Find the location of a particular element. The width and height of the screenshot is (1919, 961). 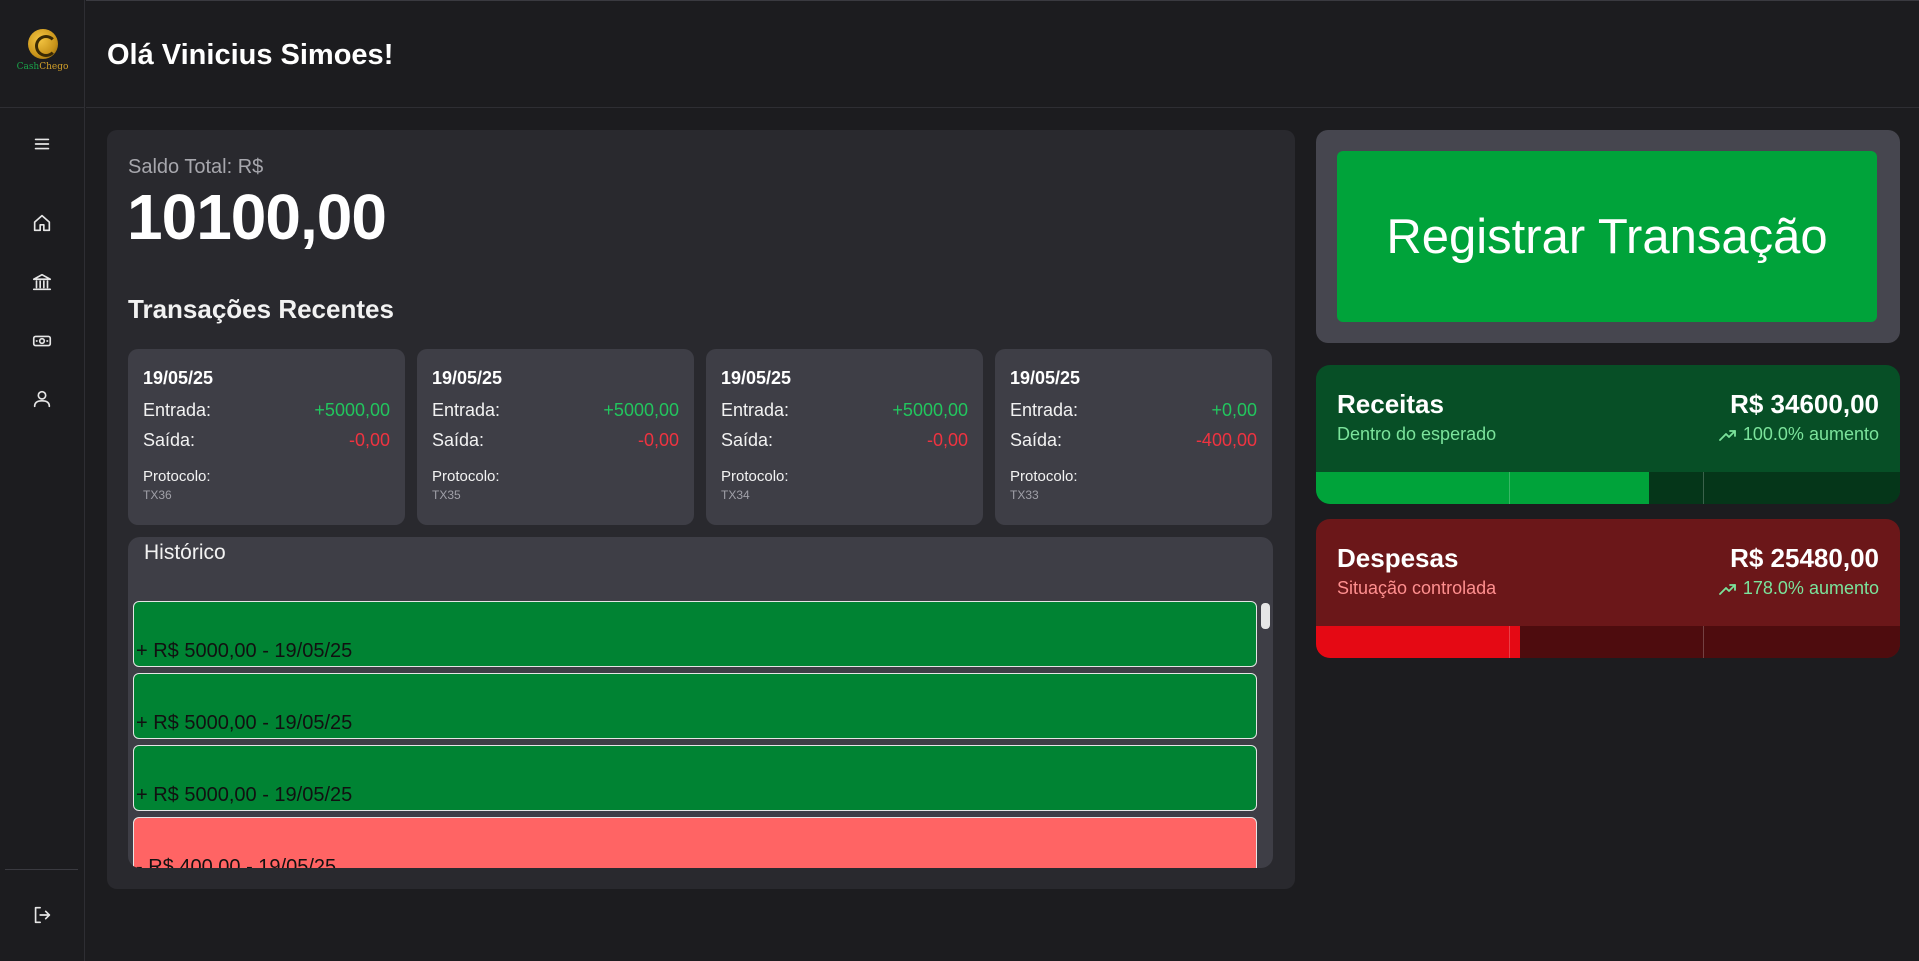

header: Olá Vinicius Simoes! is located at coordinates (1002, 54).